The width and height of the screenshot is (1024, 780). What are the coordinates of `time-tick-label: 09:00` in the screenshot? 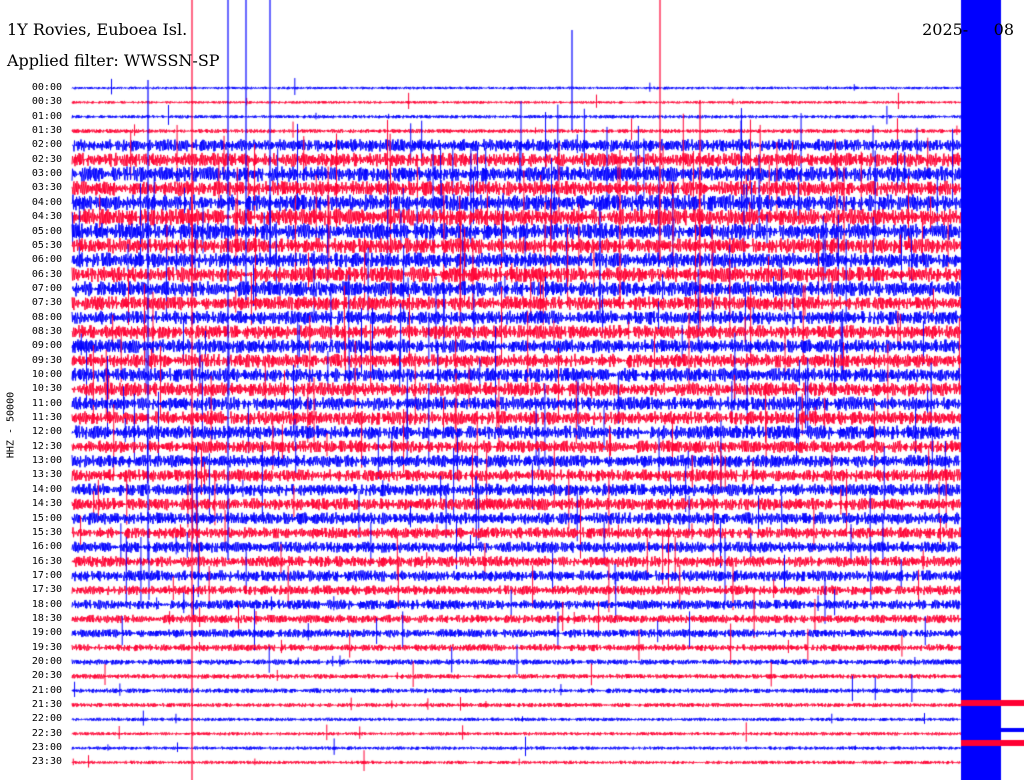 It's located at (46, 346).